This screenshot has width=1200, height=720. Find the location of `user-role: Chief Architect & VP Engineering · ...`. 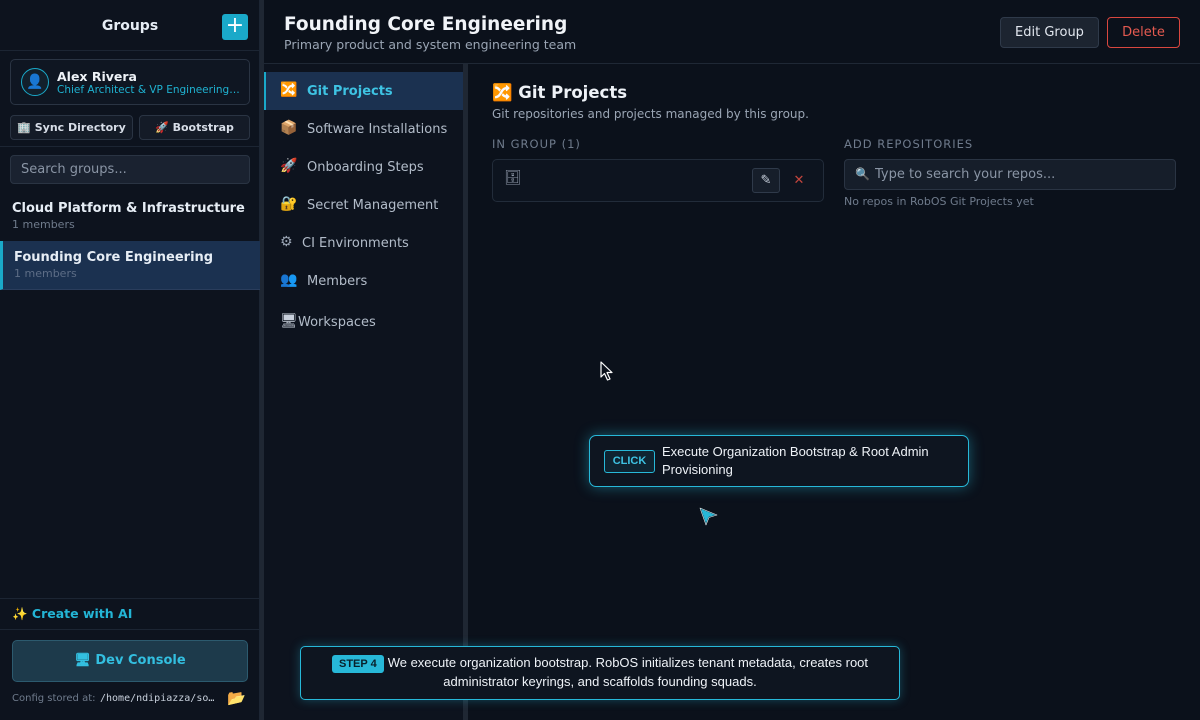

user-role: Chief Architect & VP Engineering · ... is located at coordinates (149, 90).